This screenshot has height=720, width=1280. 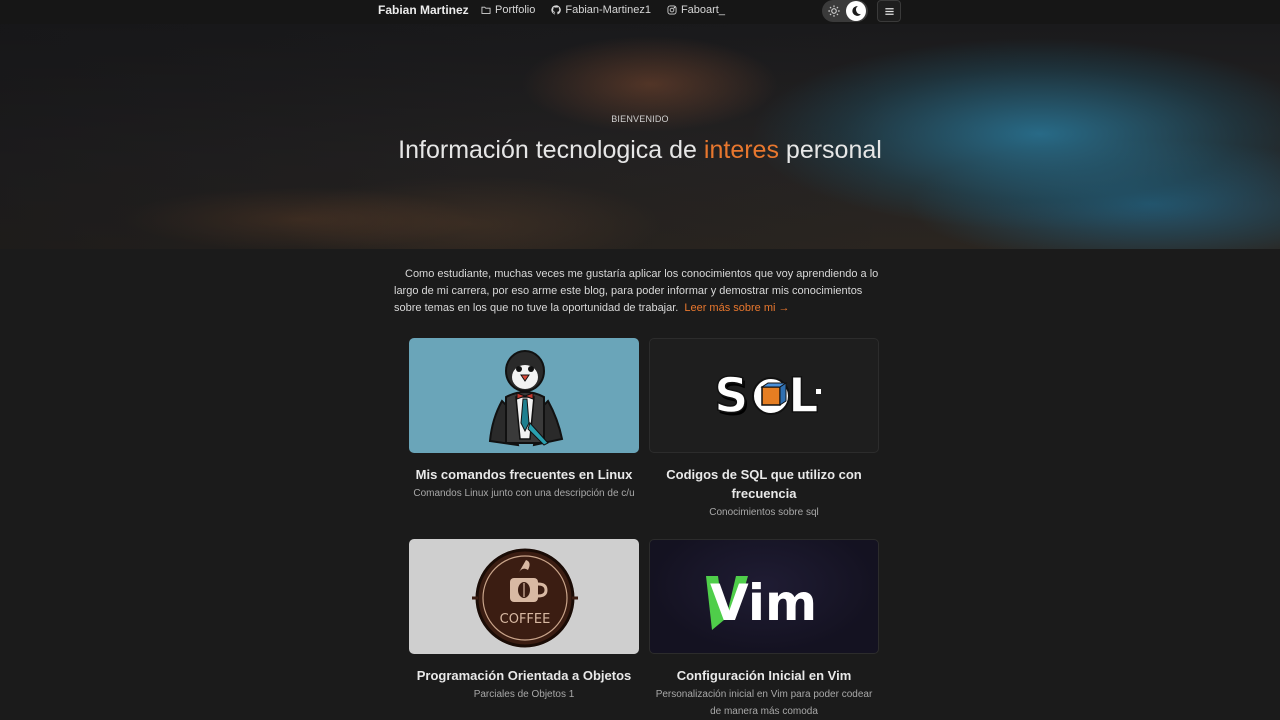 I want to click on folder-icon, so click(x=486, y=10).